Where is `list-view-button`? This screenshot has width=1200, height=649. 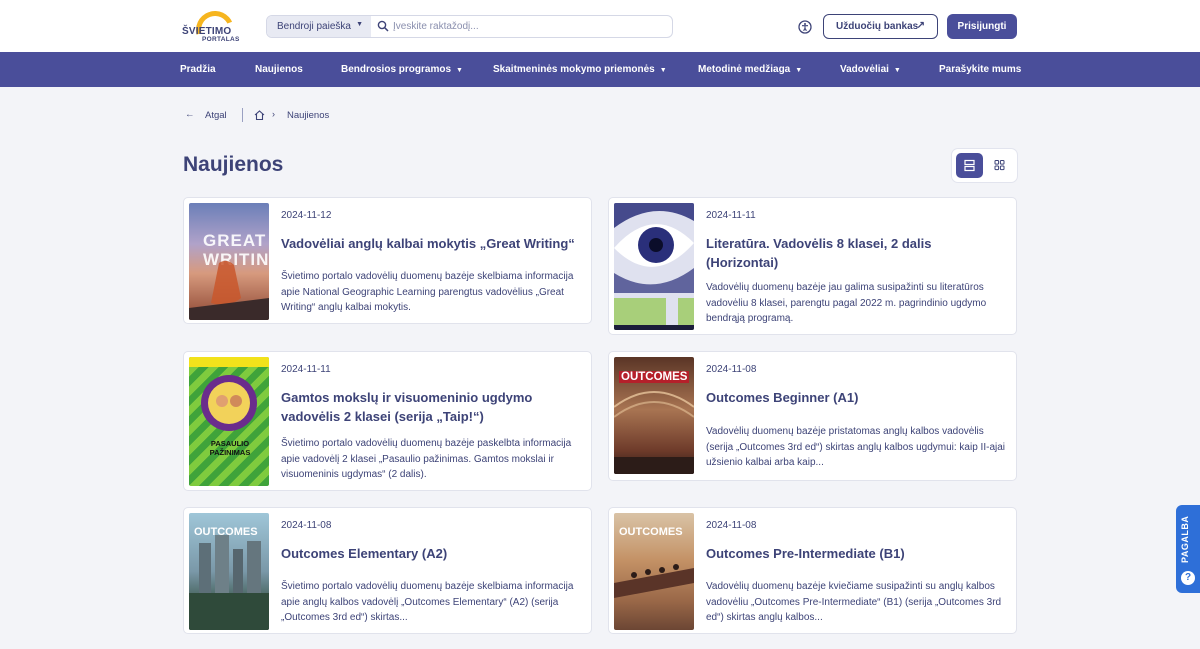
list-view-button is located at coordinates (969, 165).